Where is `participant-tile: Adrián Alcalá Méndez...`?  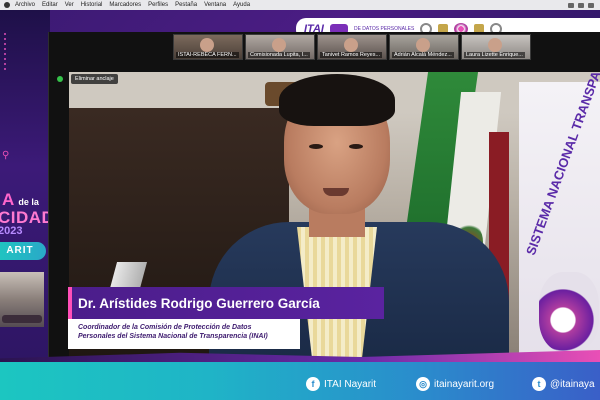
participant-tile: Adrián Alcalá Méndez... is located at coordinates (424, 47).